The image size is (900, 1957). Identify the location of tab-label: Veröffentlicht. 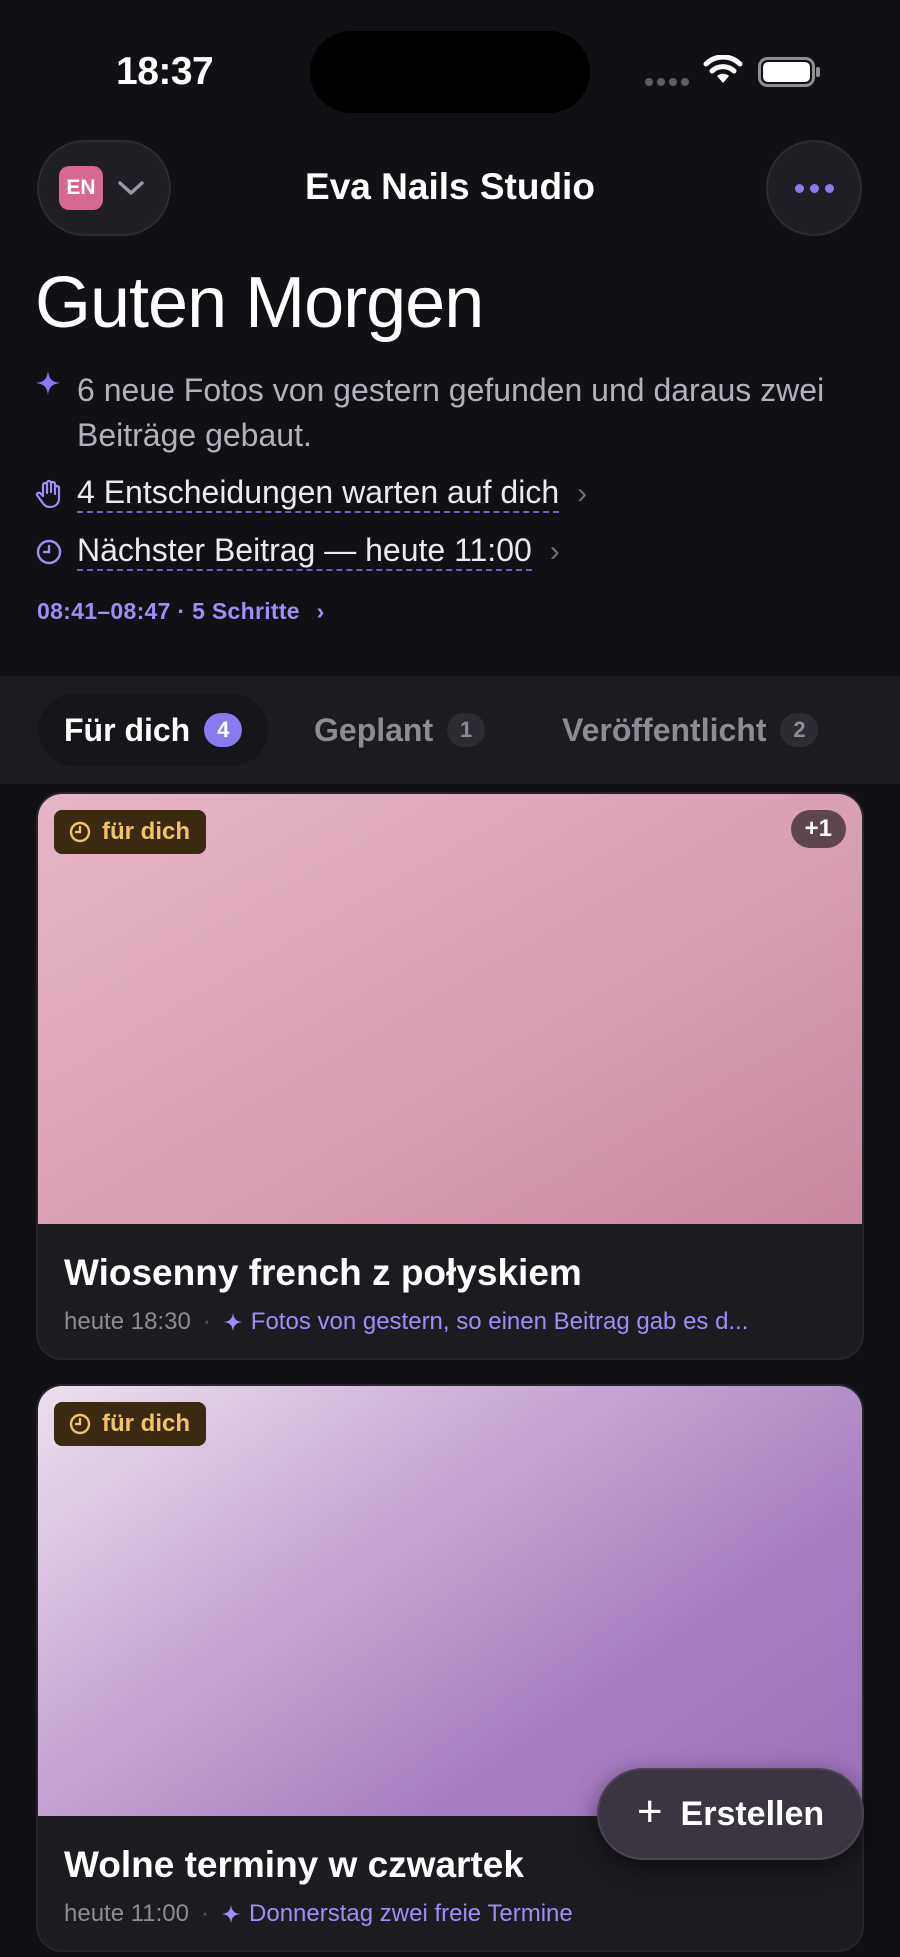
(664, 729).